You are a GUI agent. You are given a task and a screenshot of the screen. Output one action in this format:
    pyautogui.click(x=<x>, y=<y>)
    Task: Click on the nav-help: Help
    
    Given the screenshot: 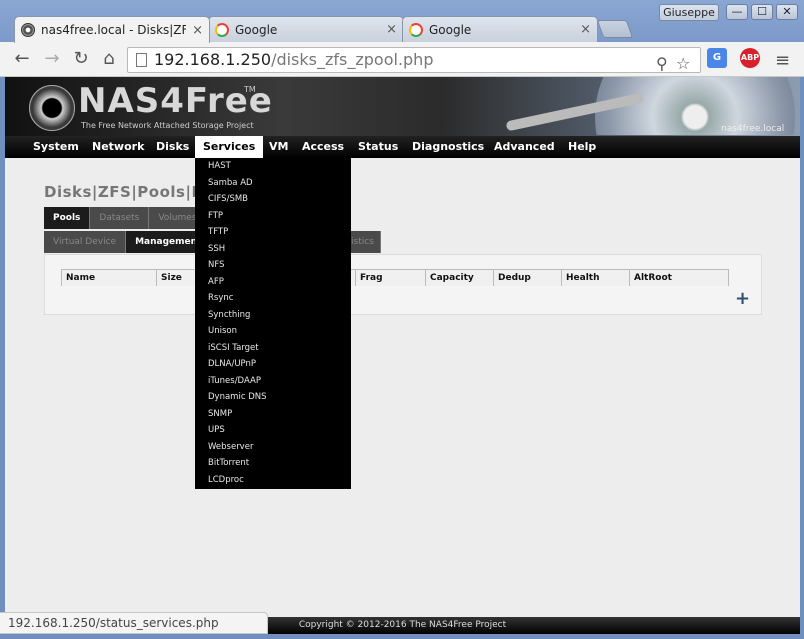 What is the action you would take?
    pyautogui.click(x=582, y=147)
    